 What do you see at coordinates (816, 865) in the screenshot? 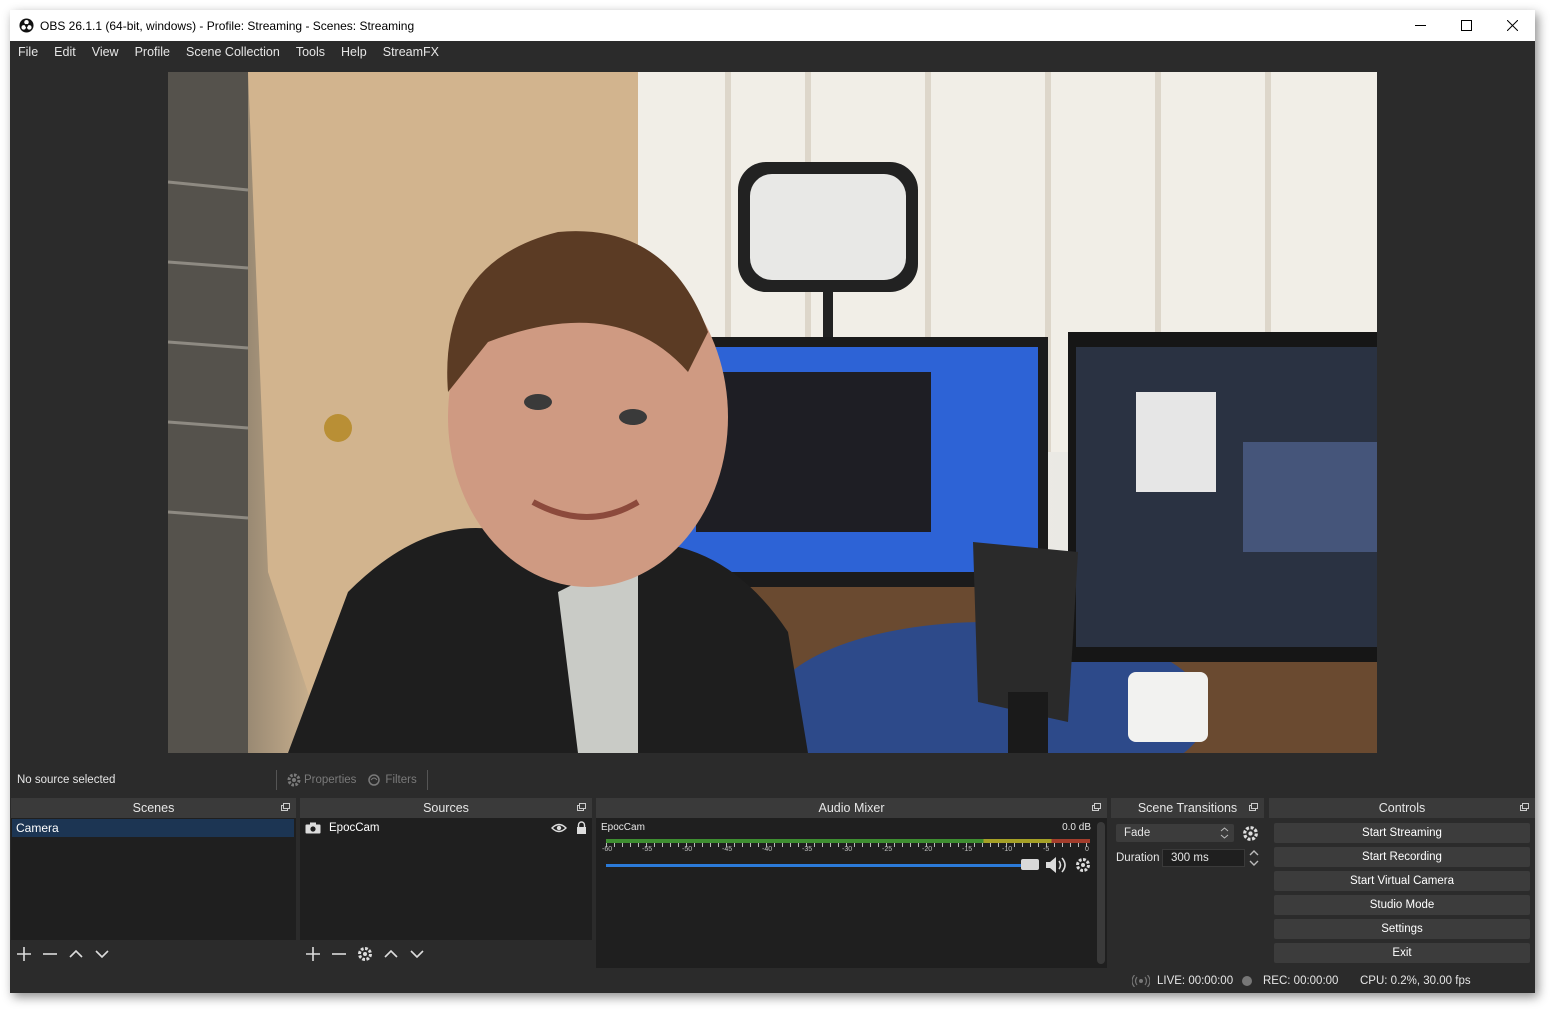
I see `volume-fader-track` at bounding box center [816, 865].